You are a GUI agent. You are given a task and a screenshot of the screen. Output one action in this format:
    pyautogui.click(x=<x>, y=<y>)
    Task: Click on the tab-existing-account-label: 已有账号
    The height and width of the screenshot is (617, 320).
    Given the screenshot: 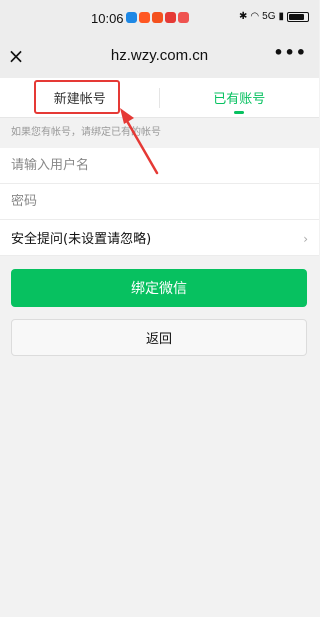 What is the action you would take?
    pyautogui.click(x=239, y=99)
    